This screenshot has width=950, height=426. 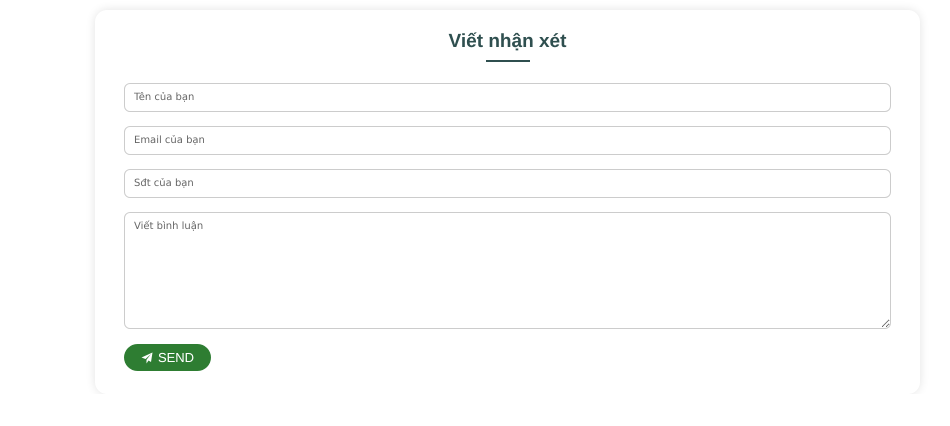 I want to click on send-button: SEND, so click(x=167, y=357).